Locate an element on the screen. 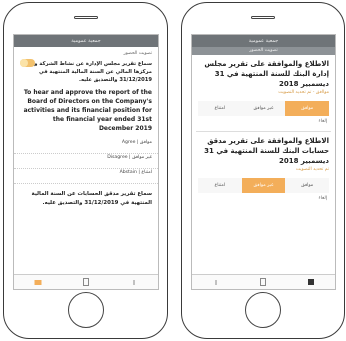 The height and width of the screenshot is (341, 346). agenda-item-2-status: تم تحديد التصويت is located at coordinates (312, 169).